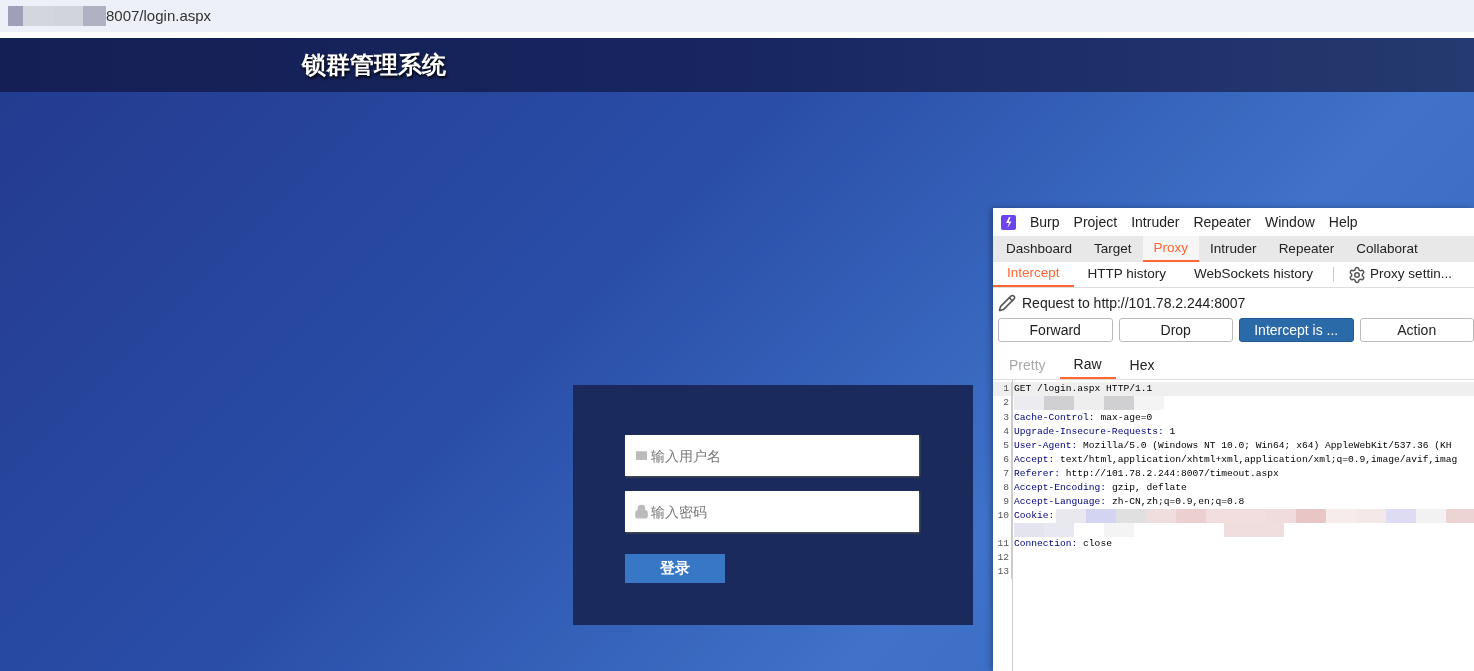 This screenshot has height=671, width=1474. Describe the element at coordinates (1100, 487) in the screenshot. I see `code-text: Accept-Encoding: gzip, deflate` at that location.